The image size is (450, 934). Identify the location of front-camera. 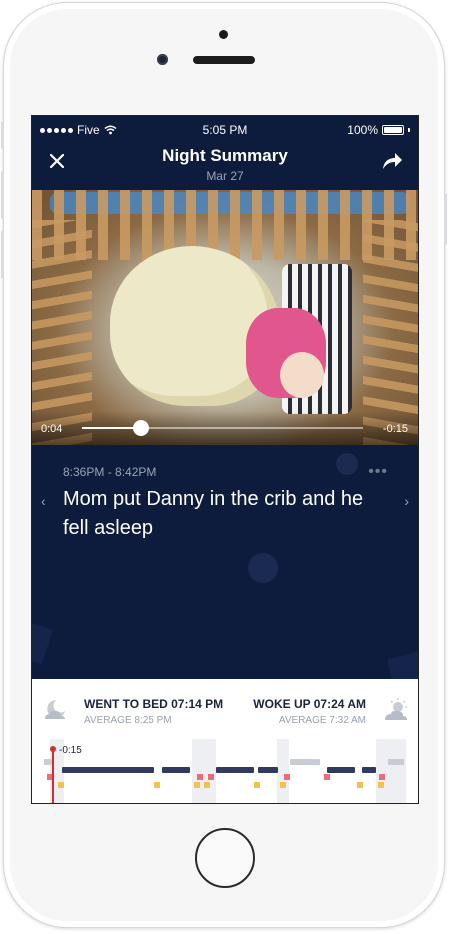
(162, 59).